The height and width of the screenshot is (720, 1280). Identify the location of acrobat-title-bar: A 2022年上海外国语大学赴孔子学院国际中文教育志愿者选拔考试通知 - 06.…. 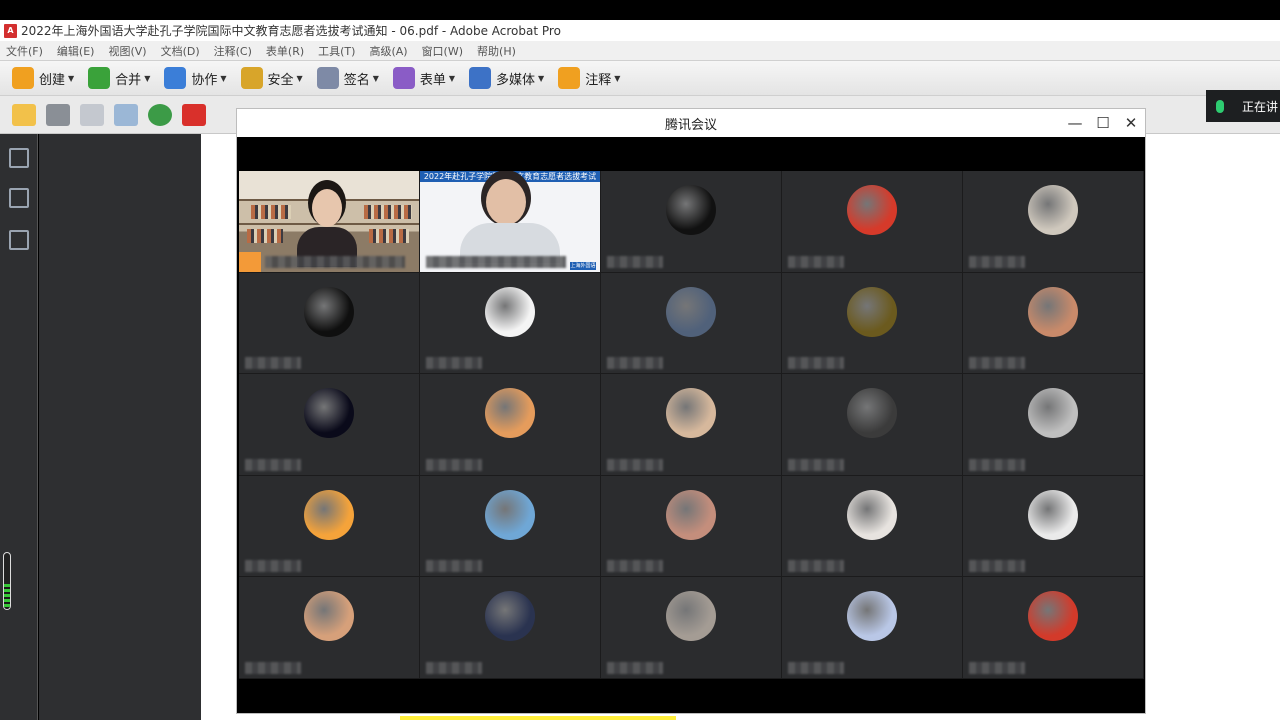
(640, 30).